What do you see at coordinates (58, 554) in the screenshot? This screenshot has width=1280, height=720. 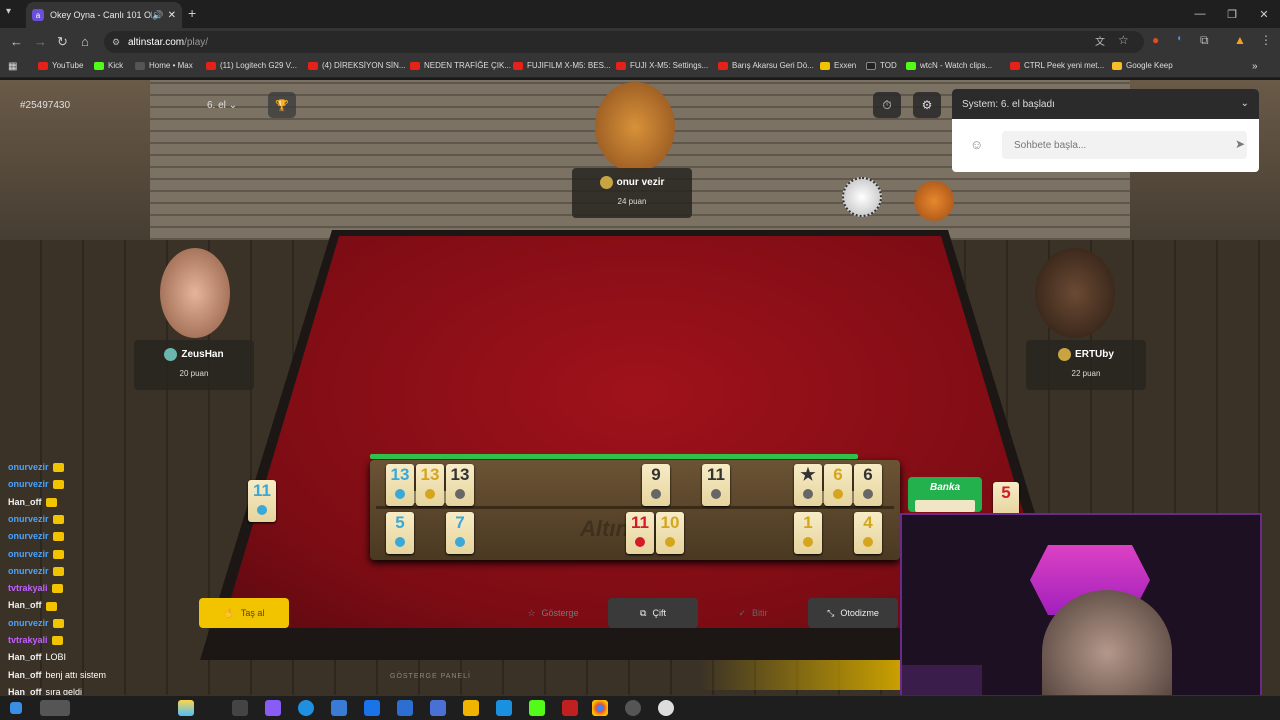 I see `emote-icon` at bounding box center [58, 554].